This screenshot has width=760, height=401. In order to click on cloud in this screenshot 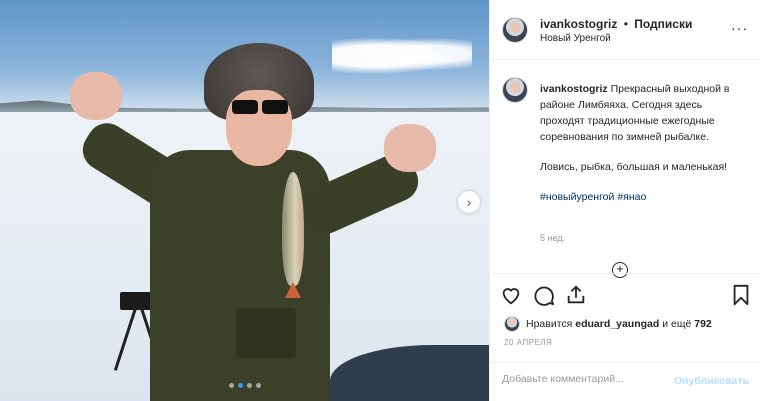, I will do `click(402, 54)`.